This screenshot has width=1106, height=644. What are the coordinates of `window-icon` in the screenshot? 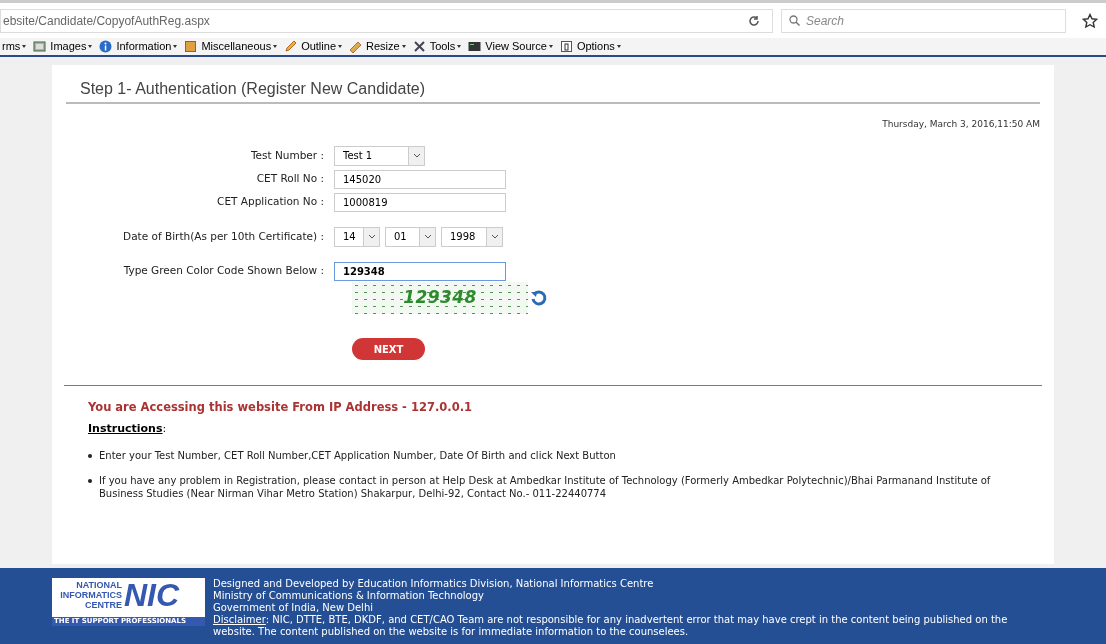 It's located at (566, 46).